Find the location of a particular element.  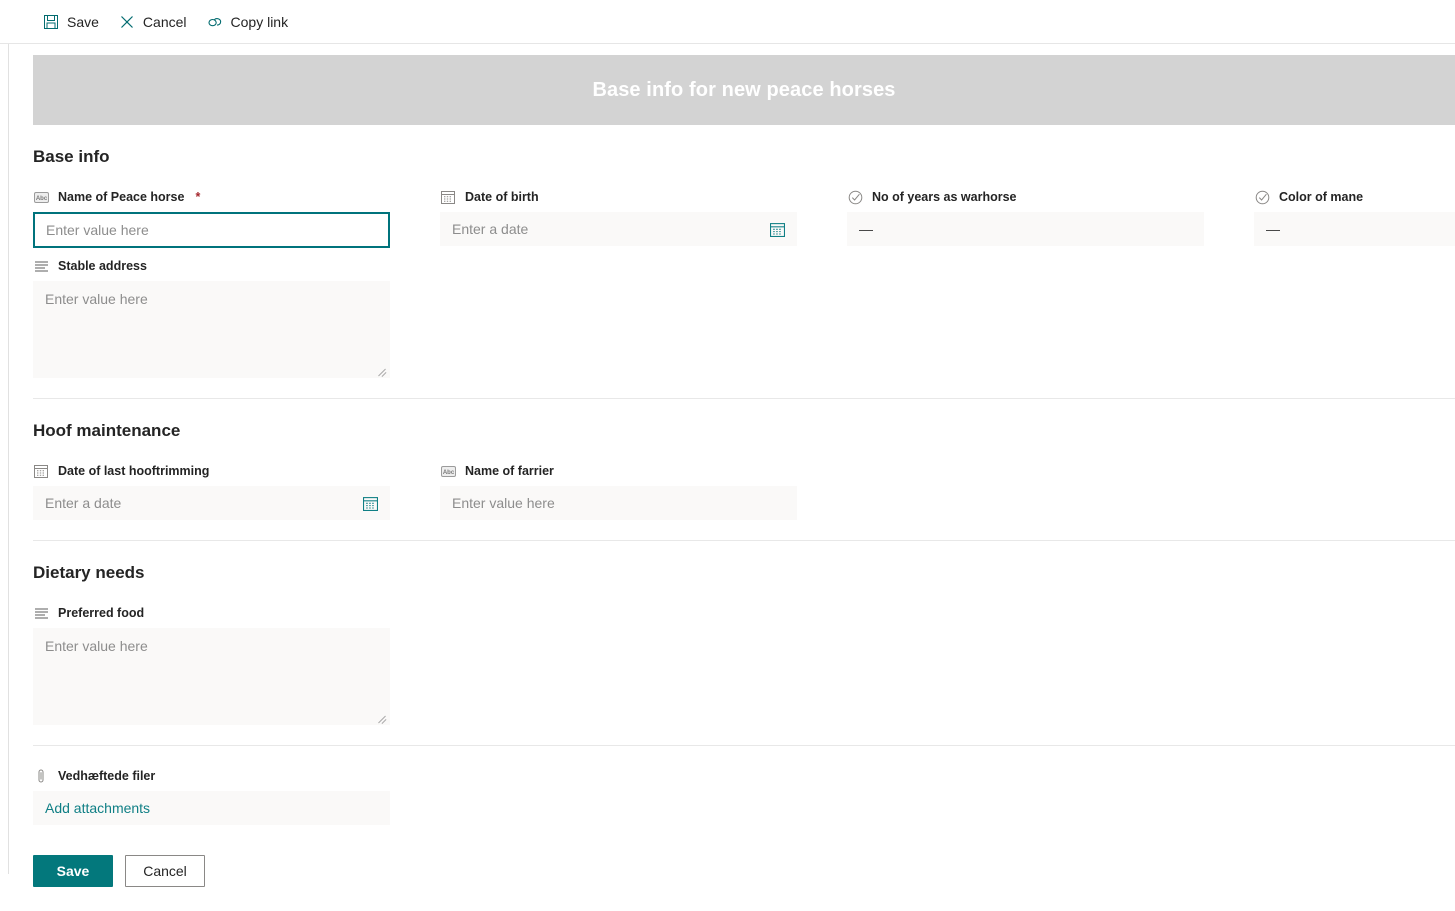

field-stable-address: Stable address Enter value here is located at coordinates (211, 318).